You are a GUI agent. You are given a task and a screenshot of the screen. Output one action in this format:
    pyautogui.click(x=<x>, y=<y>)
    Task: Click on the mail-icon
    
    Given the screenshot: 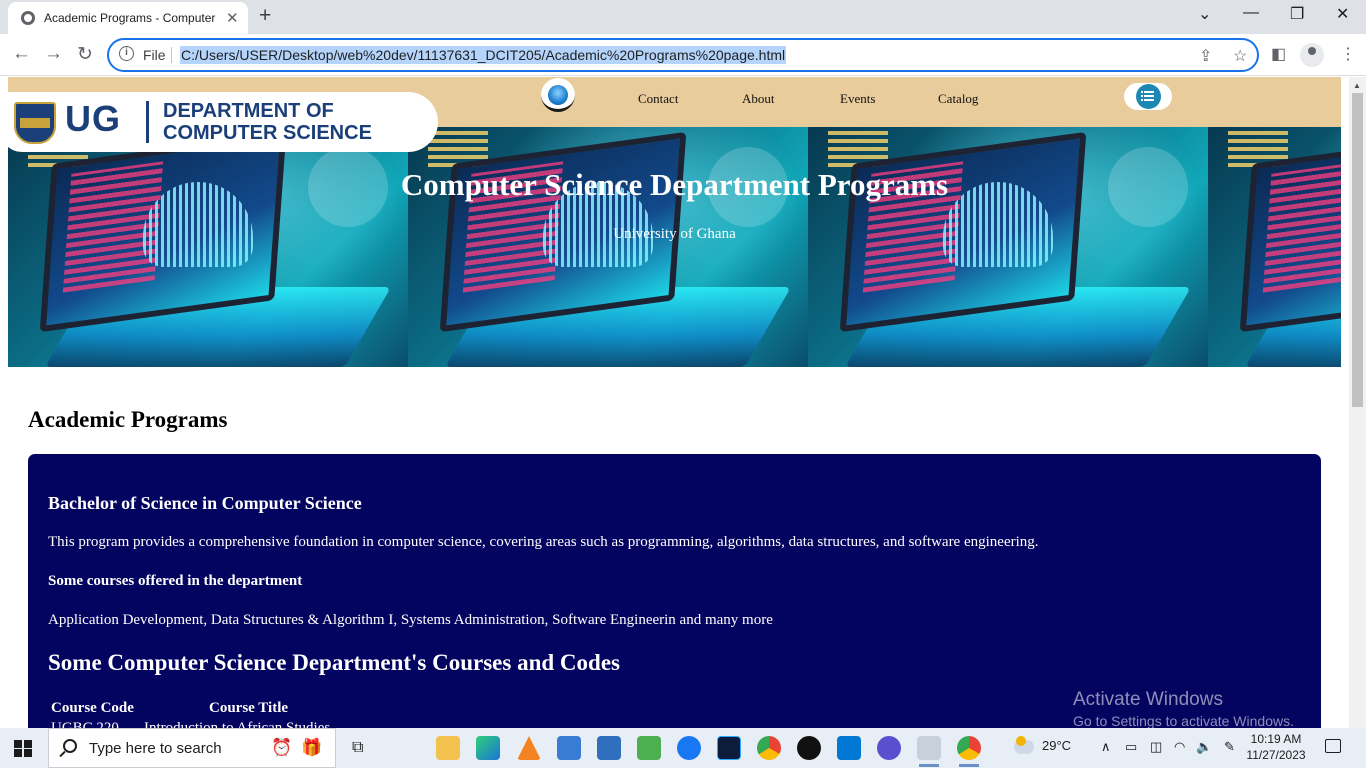 What is the action you would take?
    pyautogui.click(x=609, y=748)
    